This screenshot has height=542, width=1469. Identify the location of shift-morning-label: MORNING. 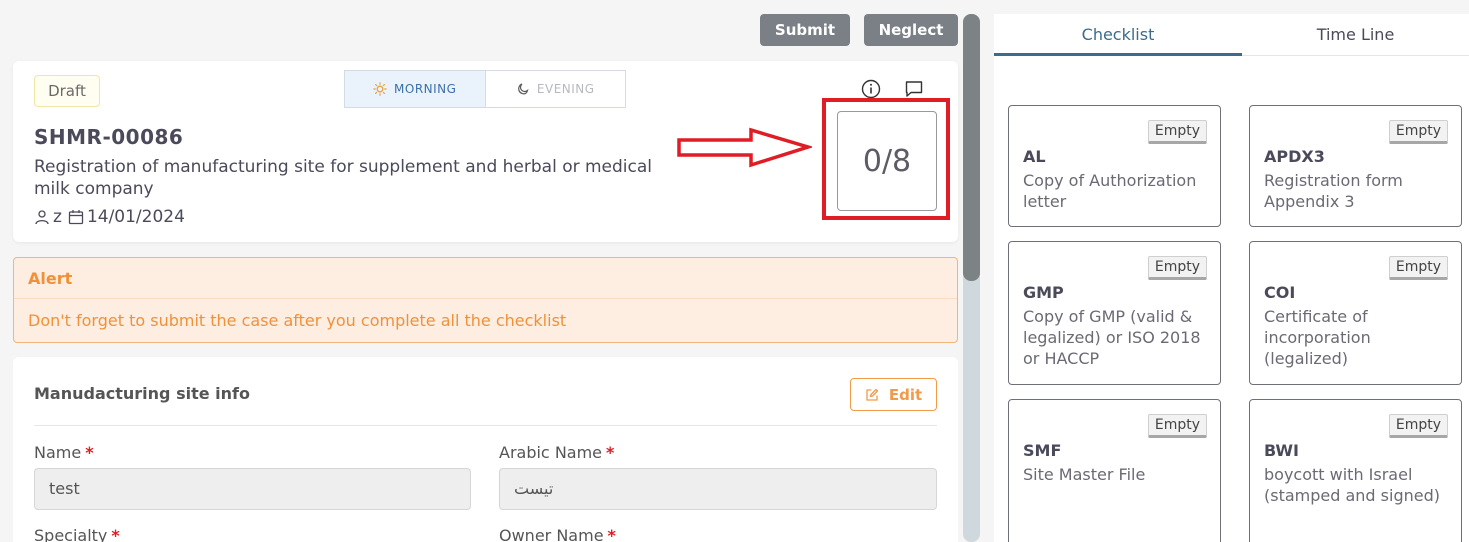
(425, 89).